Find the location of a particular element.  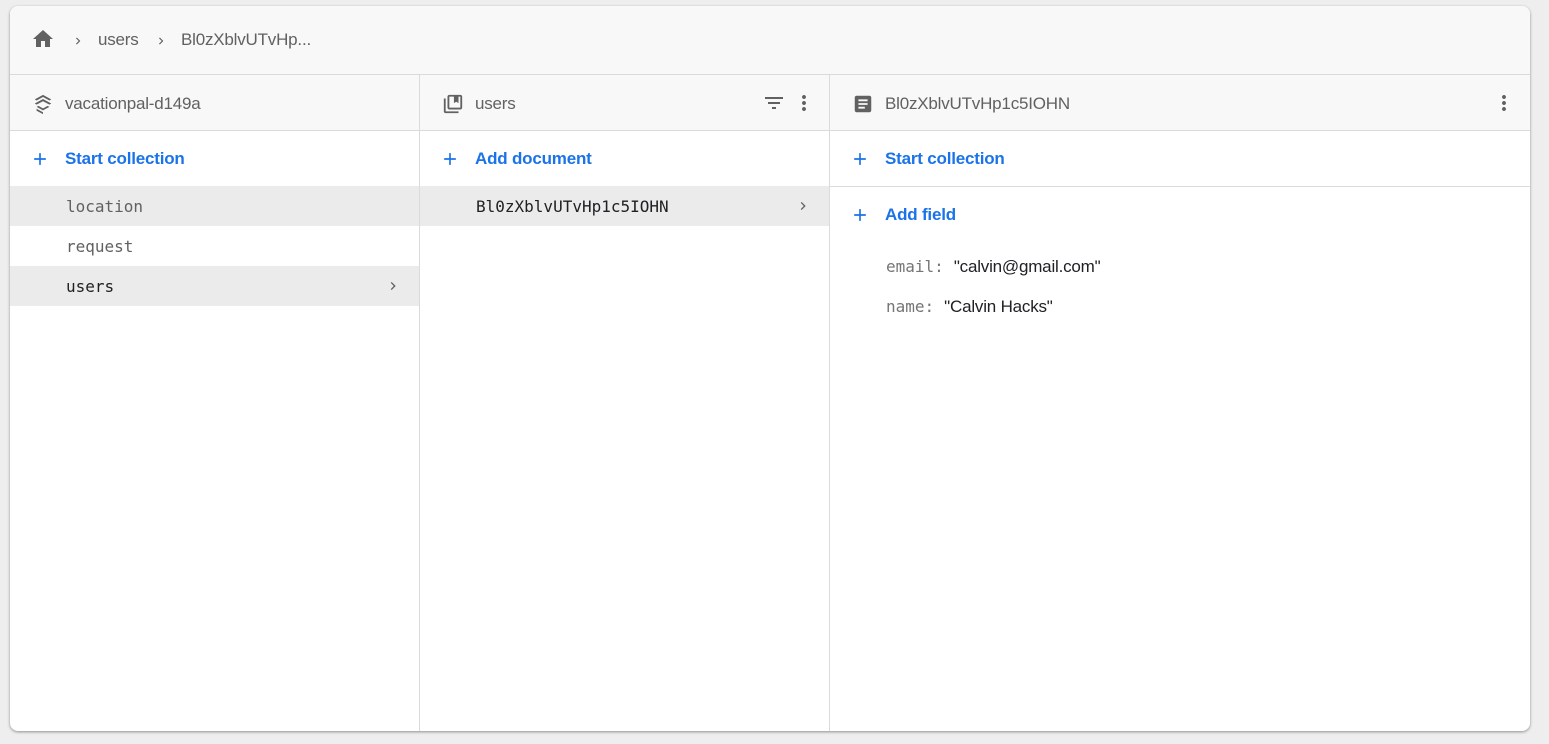

document-column-header: Bl0zXblvUTvHp1c5IOHN is located at coordinates (1180, 103).